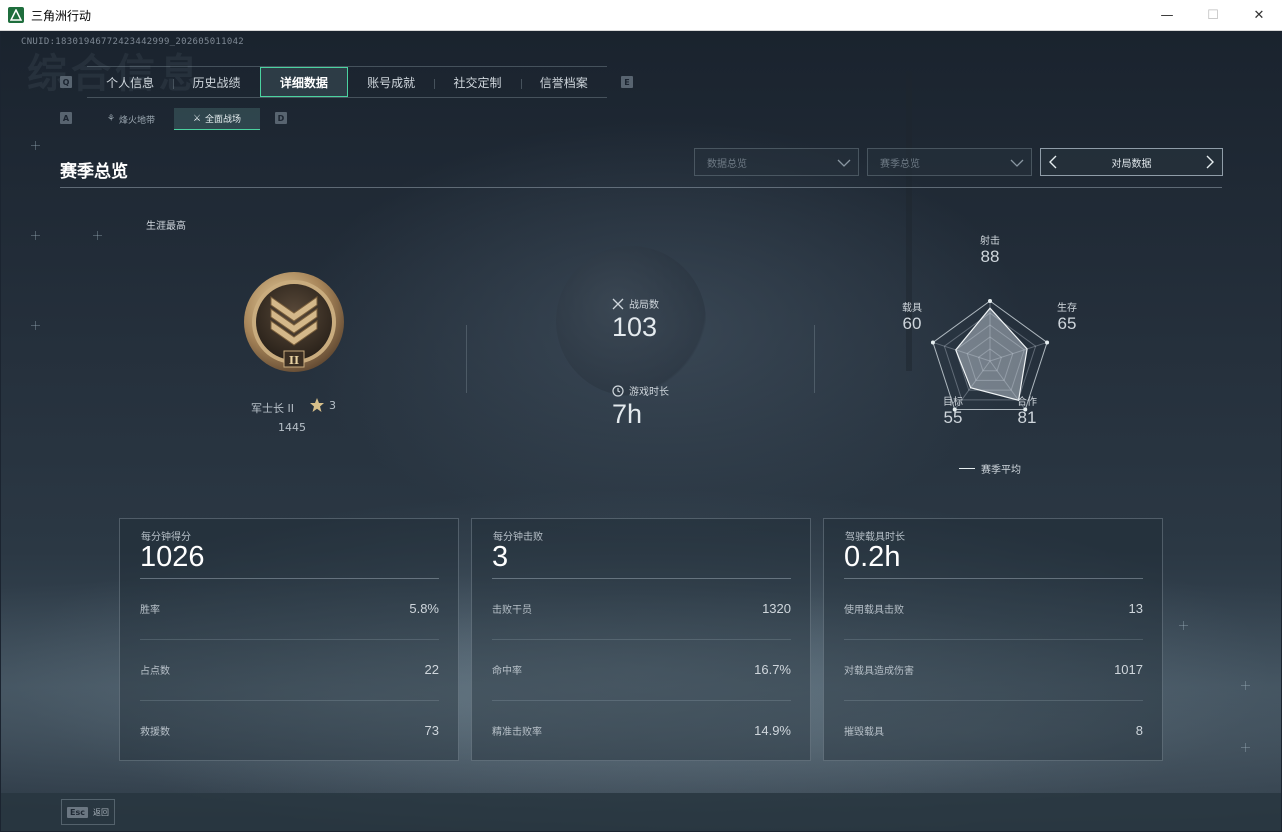  What do you see at coordinates (289, 730) in the screenshot?
I see `card-row: 救援数 73` at bounding box center [289, 730].